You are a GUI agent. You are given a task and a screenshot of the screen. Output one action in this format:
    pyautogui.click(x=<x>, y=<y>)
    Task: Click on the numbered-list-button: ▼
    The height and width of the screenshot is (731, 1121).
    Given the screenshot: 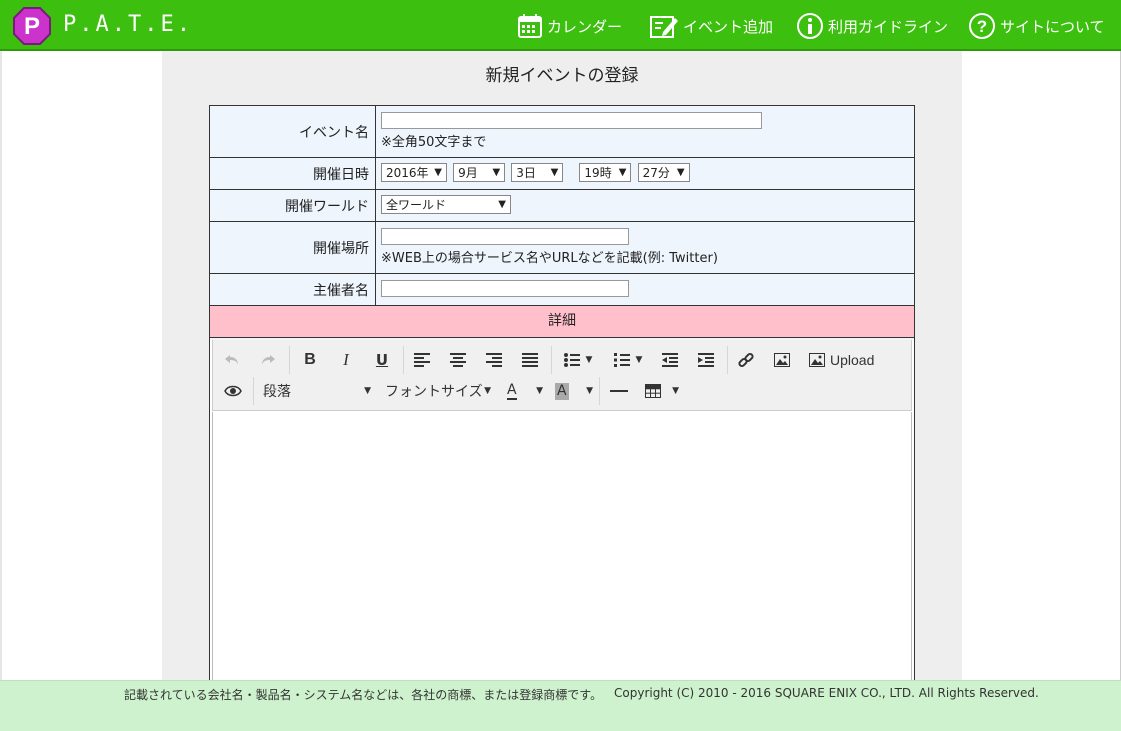 What is the action you would take?
    pyautogui.click(x=628, y=360)
    